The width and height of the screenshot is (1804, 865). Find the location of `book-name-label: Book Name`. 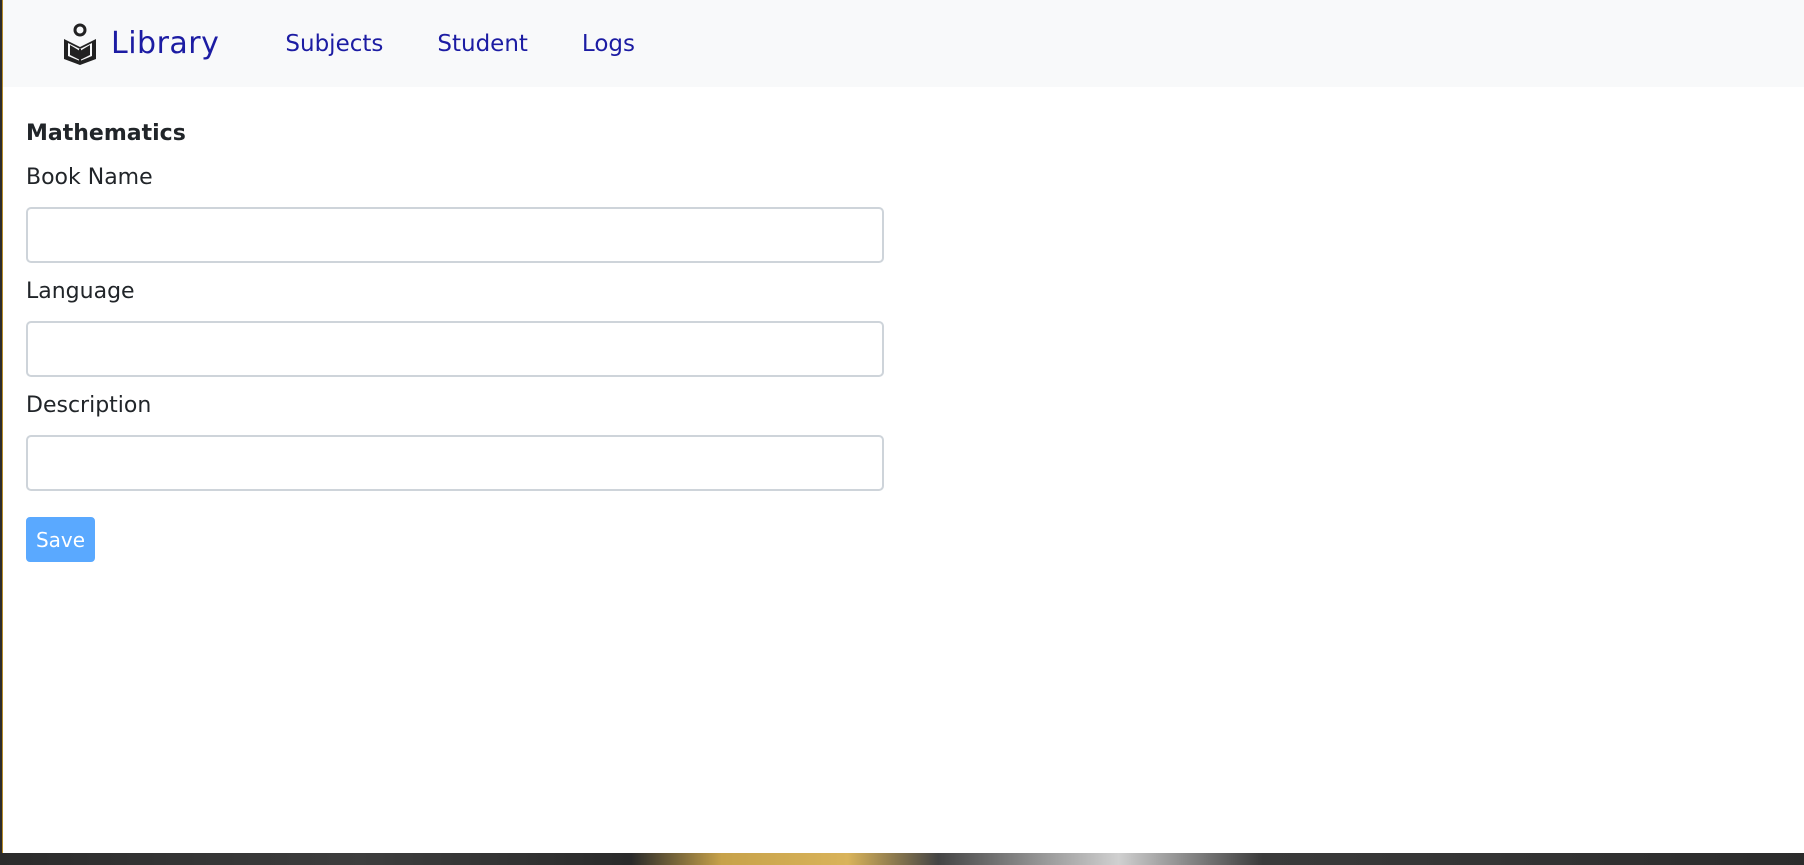

book-name-label: Book Name is located at coordinates (89, 177).